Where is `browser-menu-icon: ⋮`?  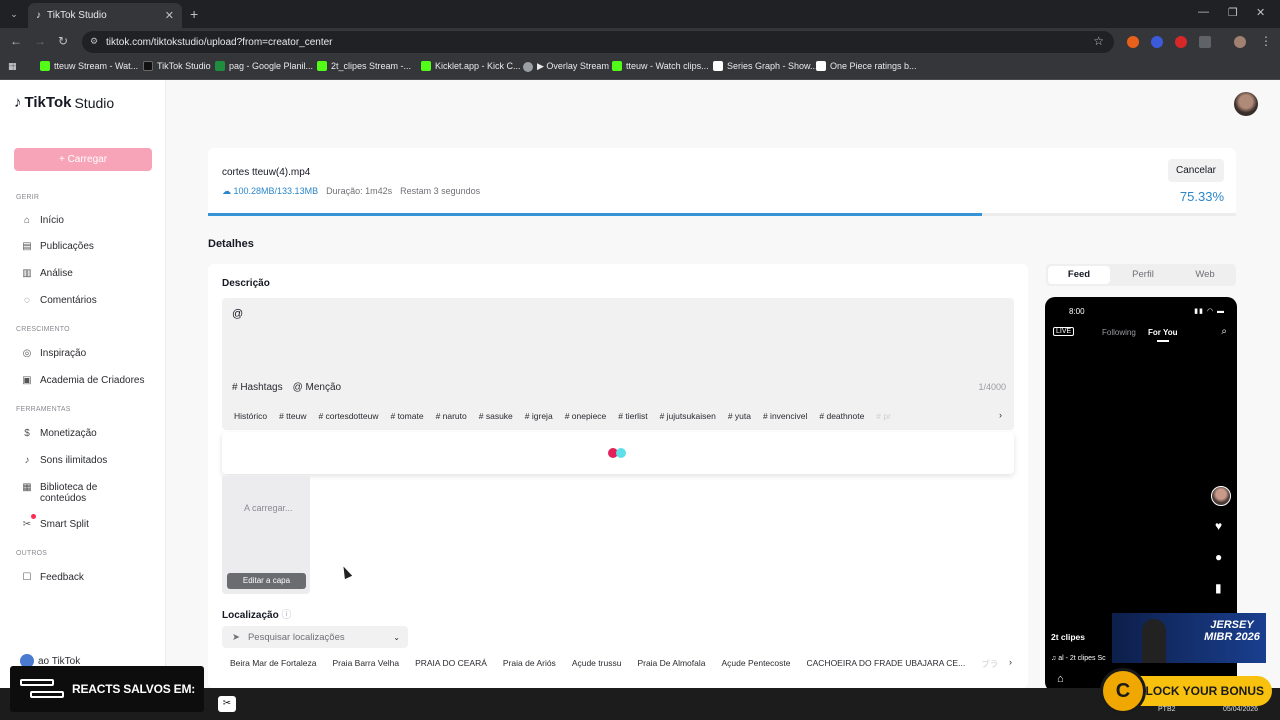
browser-menu-icon: ⋮ is located at coordinates (1266, 41).